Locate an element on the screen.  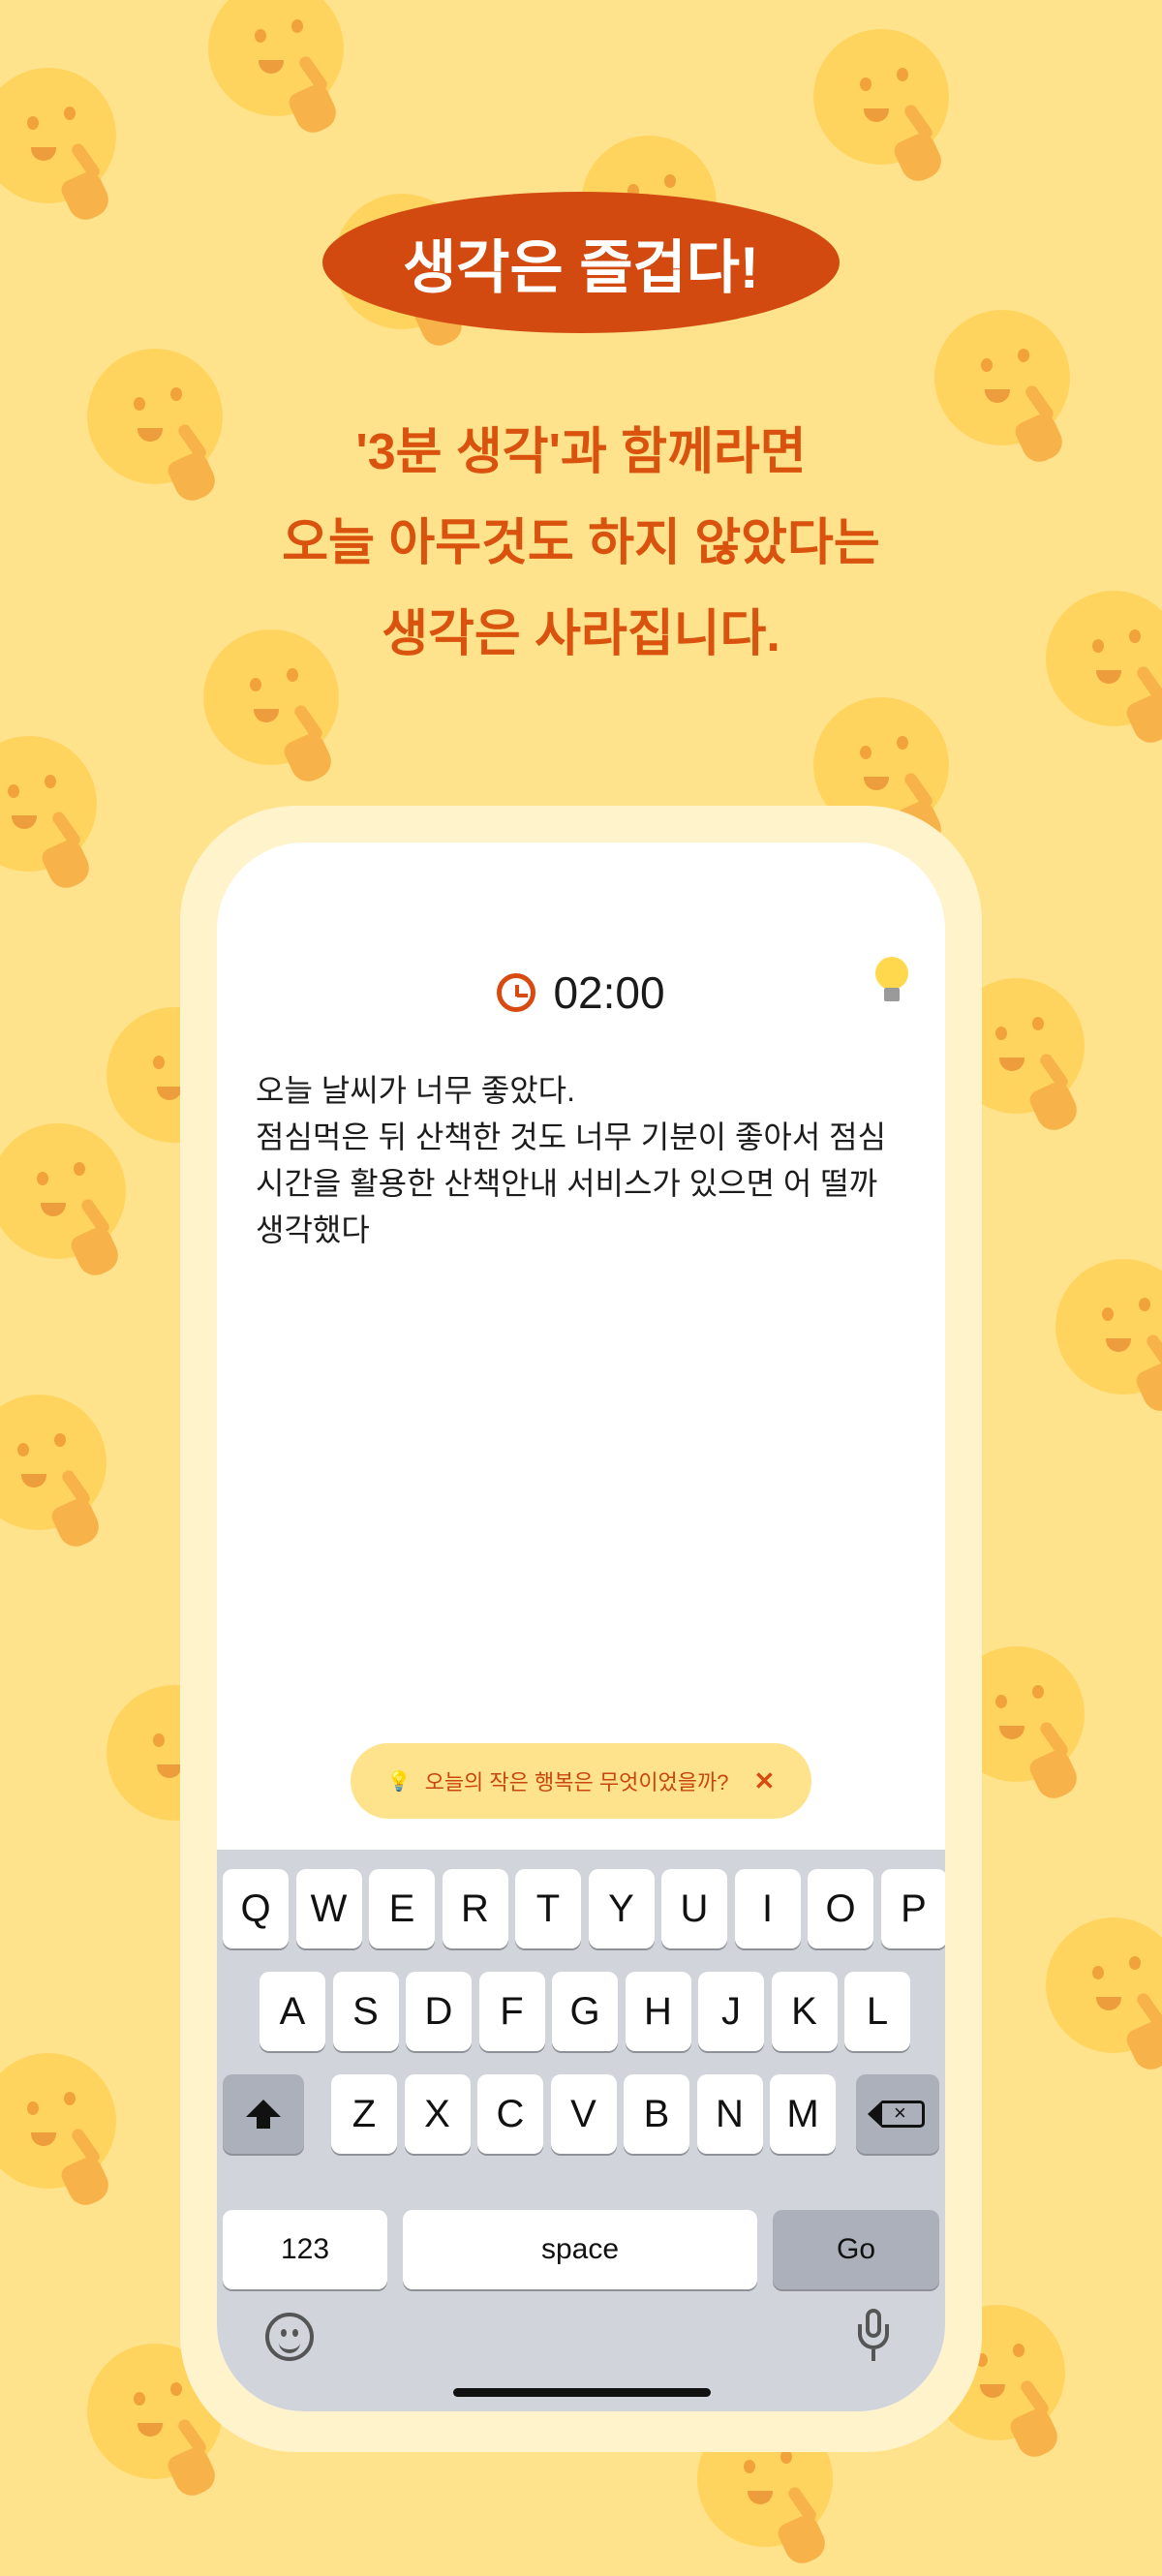
space-key-label: space is located at coordinates (580, 2249).